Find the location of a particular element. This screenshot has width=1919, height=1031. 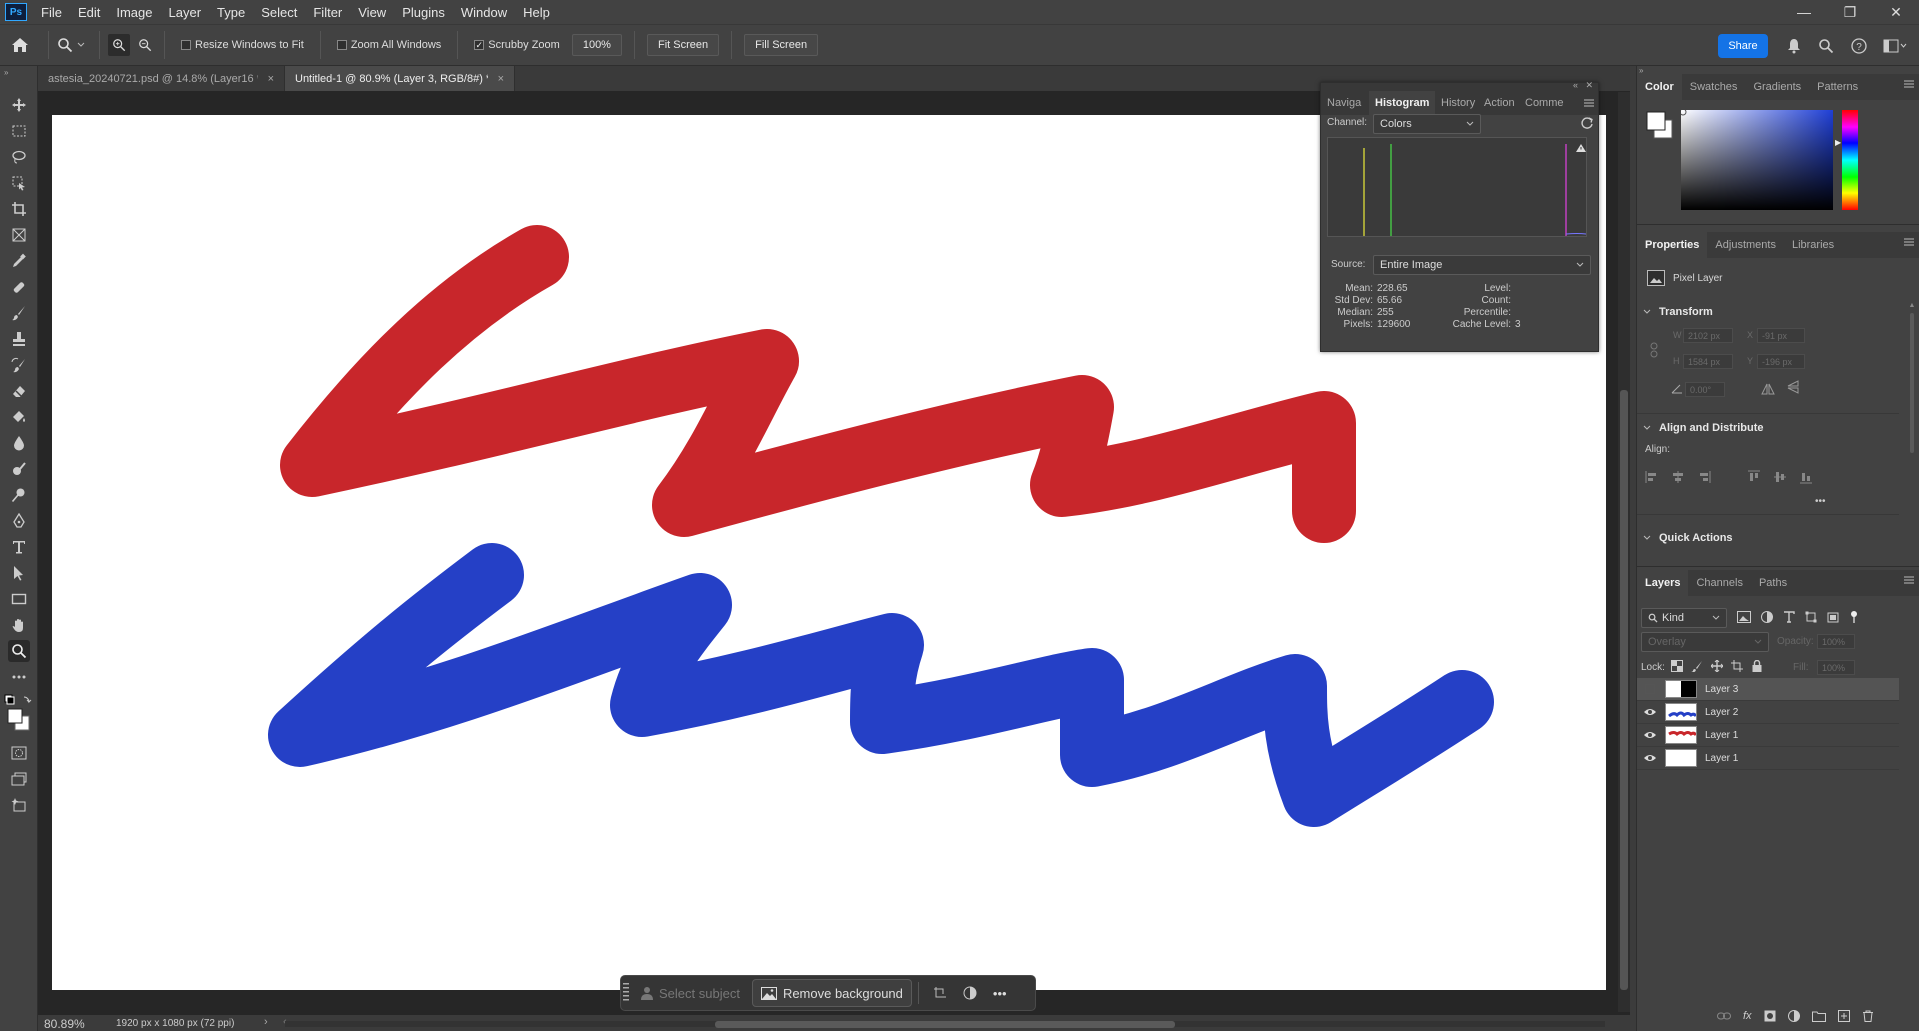

tab-actions: Action is located at coordinates (1498, 103).